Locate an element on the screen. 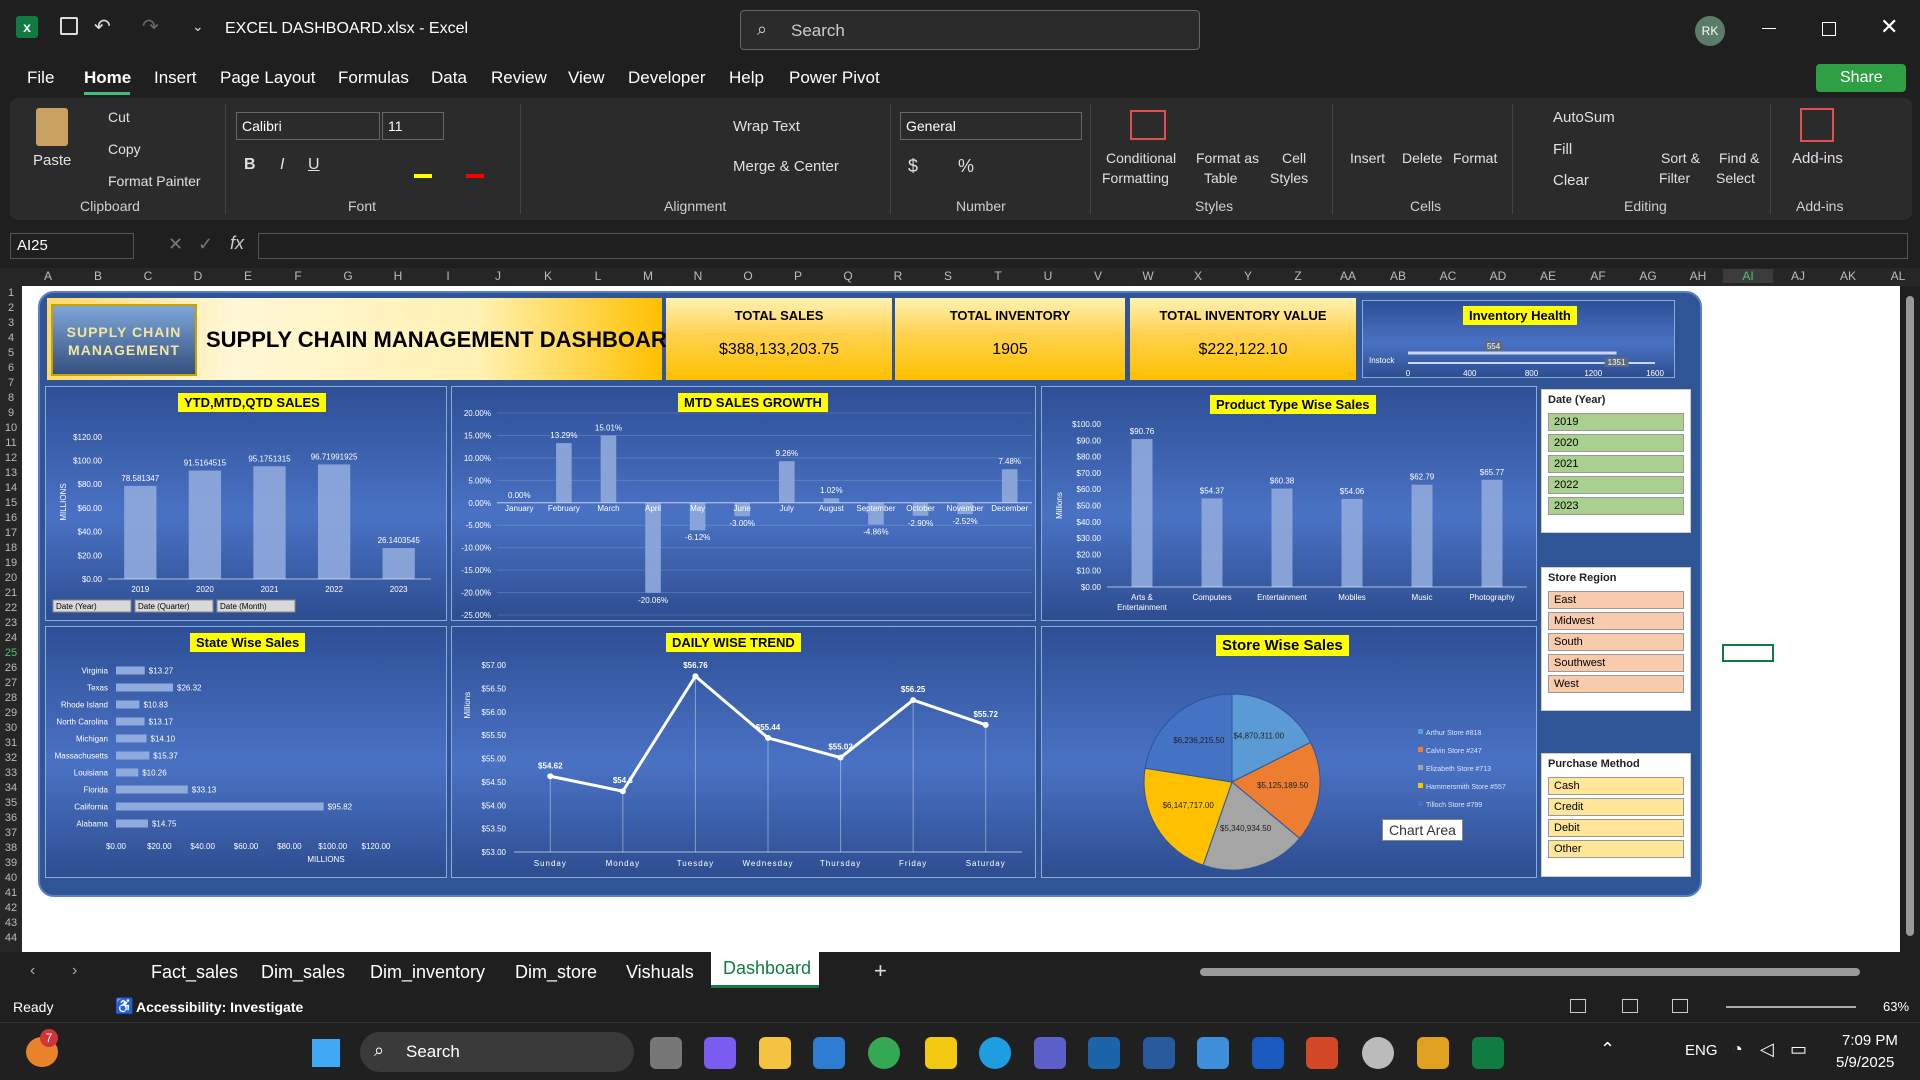 This screenshot has height=1080, width=1920. insert-function-icon: fx is located at coordinates (237, 243).